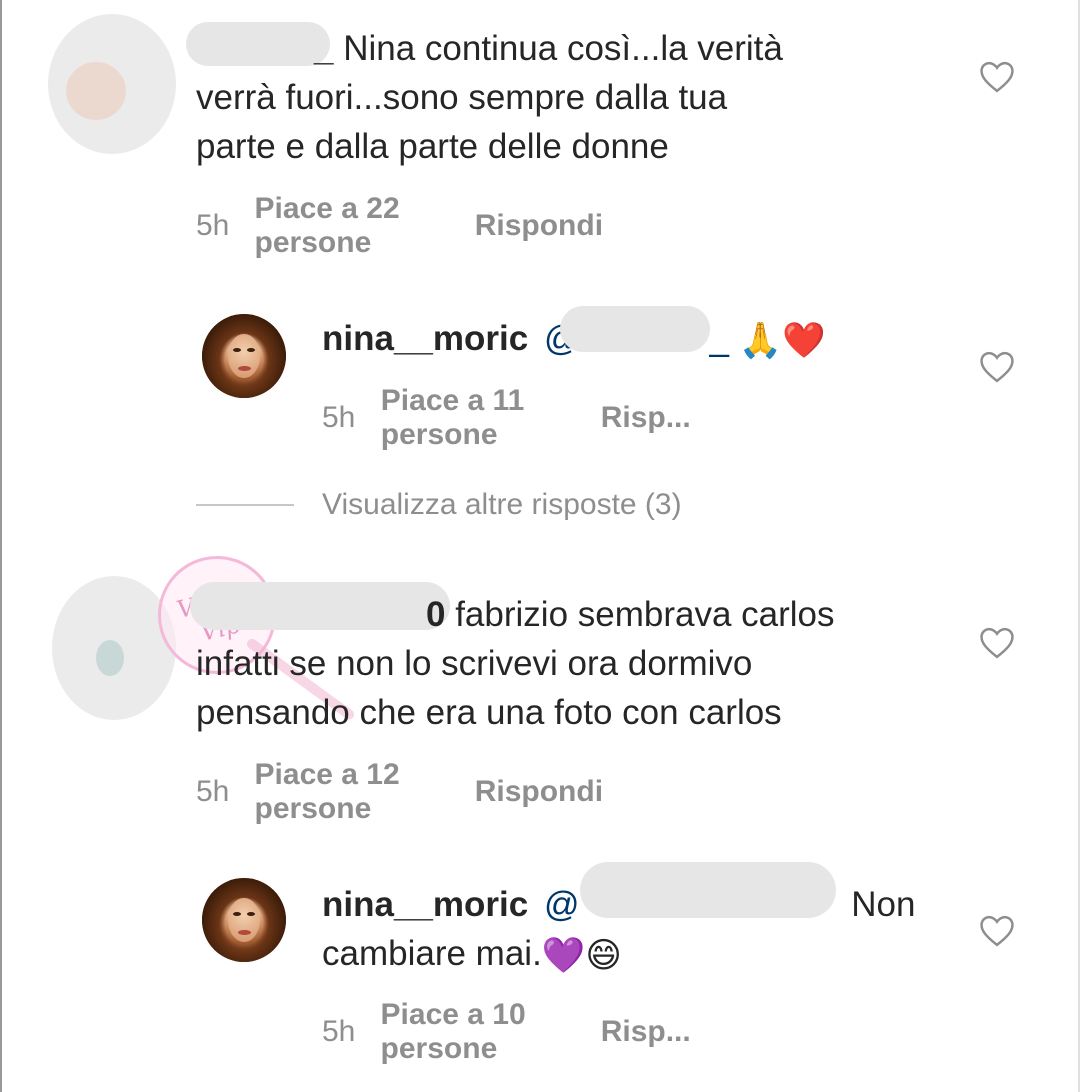 The width and height of the screenshot is (1080, 1092). I want to click on comment-line: pensando che era una foto con carlos, so click(489, 712).